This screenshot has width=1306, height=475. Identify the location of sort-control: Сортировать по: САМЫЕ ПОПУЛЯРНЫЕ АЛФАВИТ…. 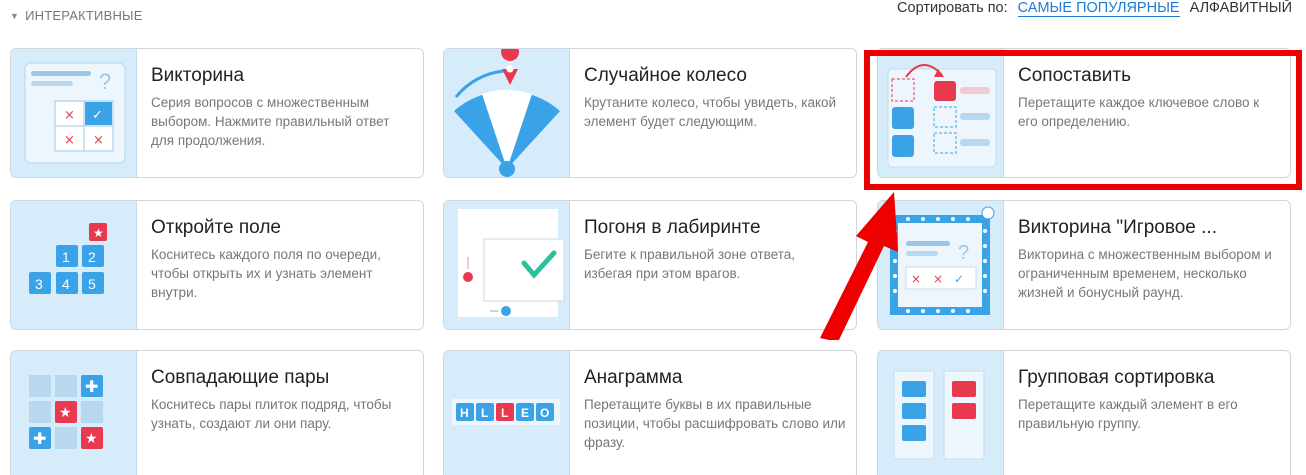
(1094, 8).